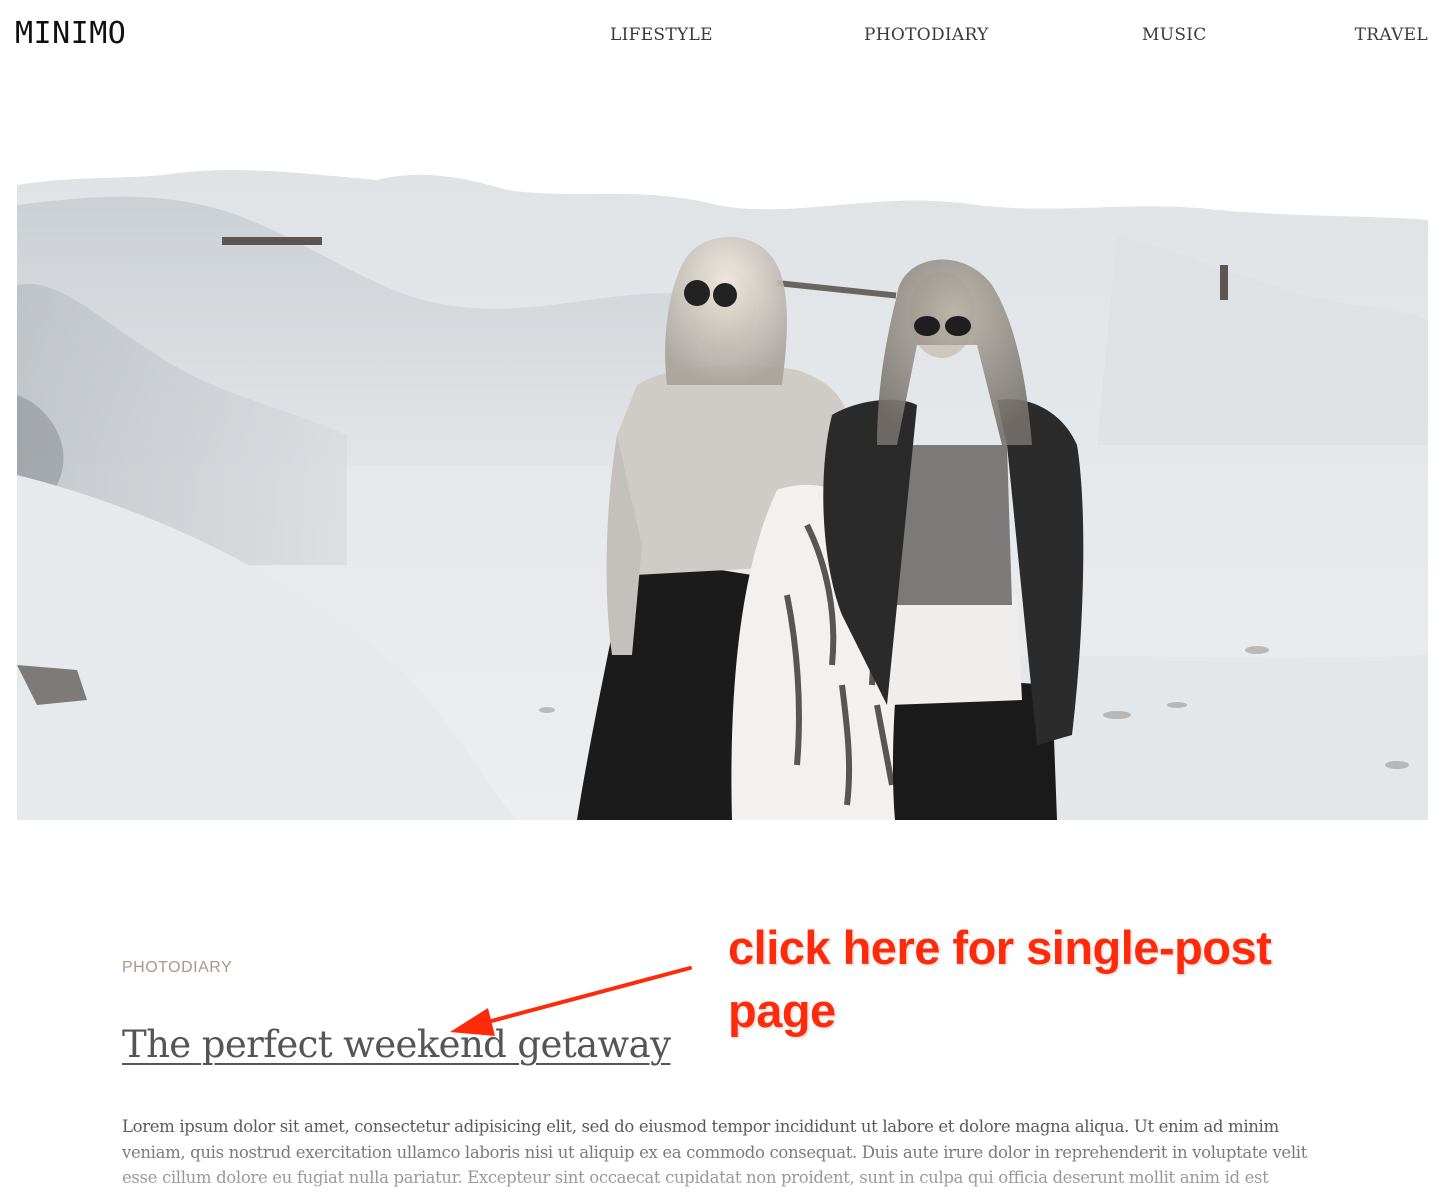  Describe the element at coordinates (1000, 979) in the screenshot. I see `annotation-callout: click here for single-post page` at that location.